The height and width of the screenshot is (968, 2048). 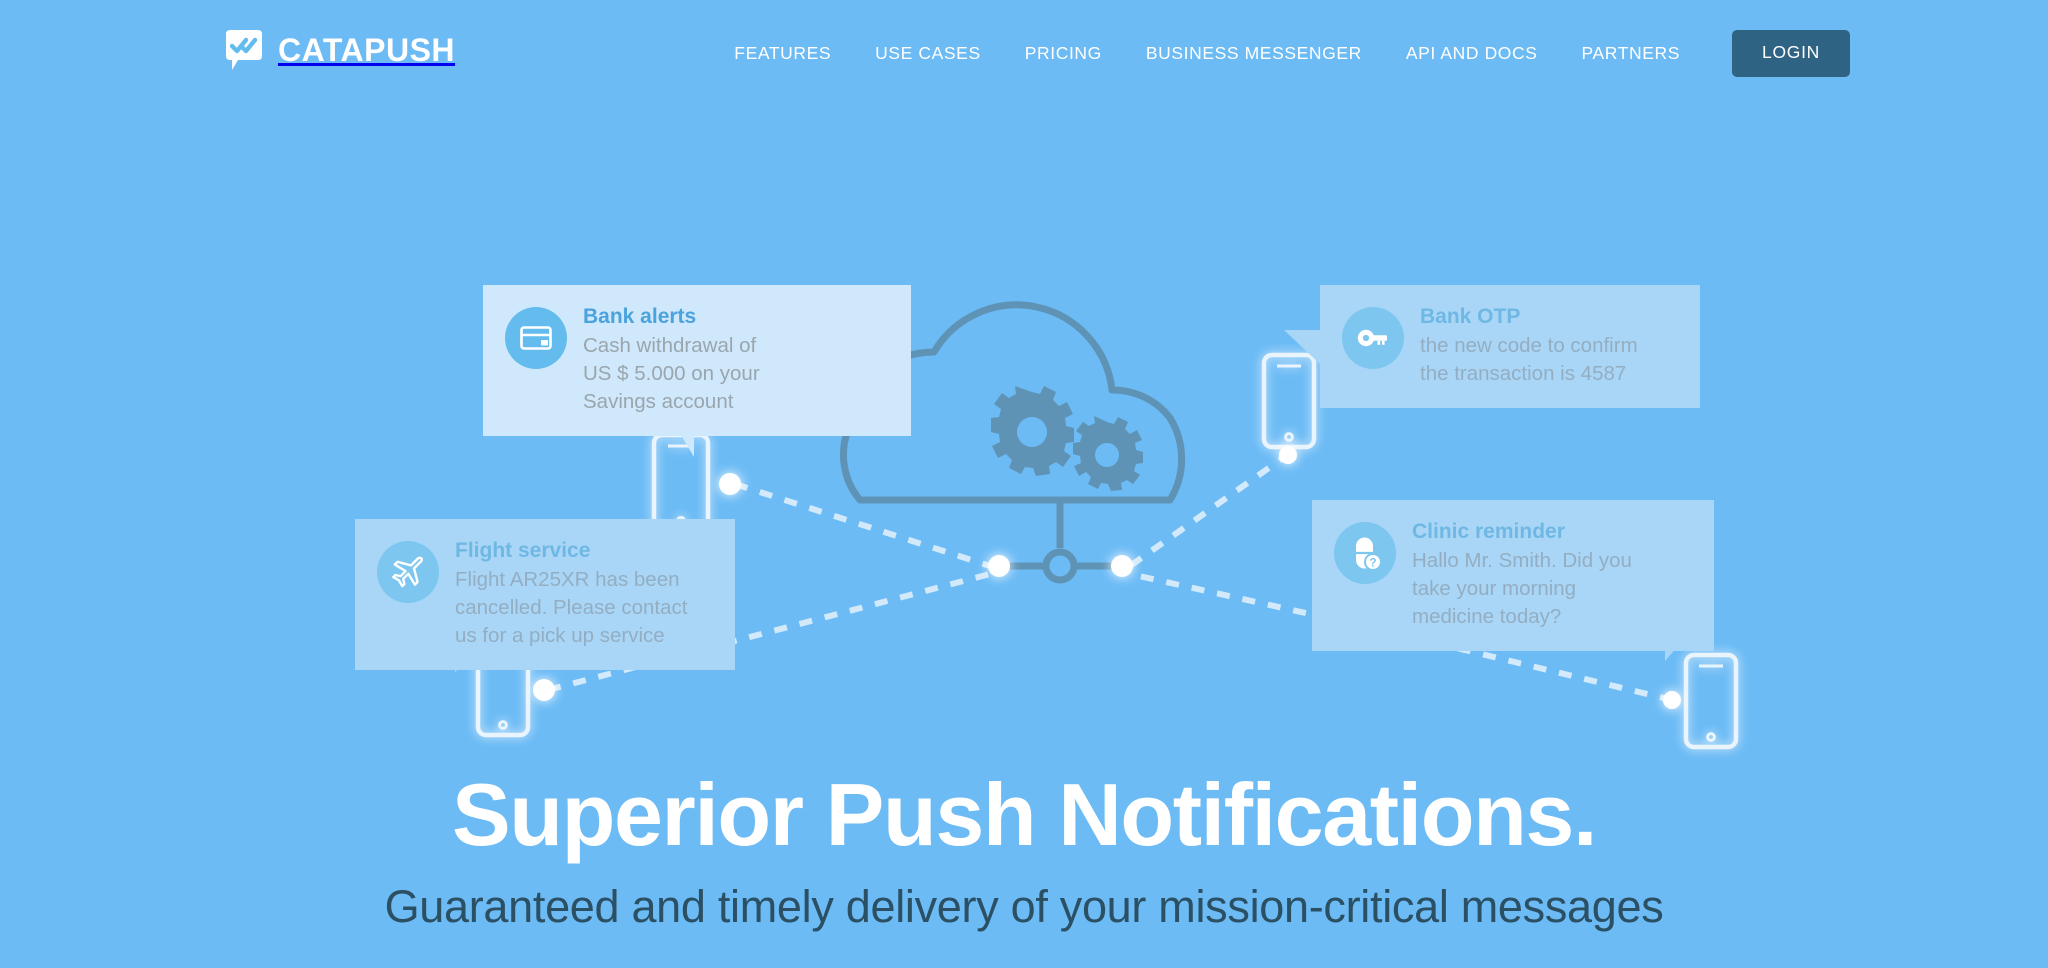 I want to click on nav-item-api-and-docs: API AND DOCS, so click(x=1472, y=53).